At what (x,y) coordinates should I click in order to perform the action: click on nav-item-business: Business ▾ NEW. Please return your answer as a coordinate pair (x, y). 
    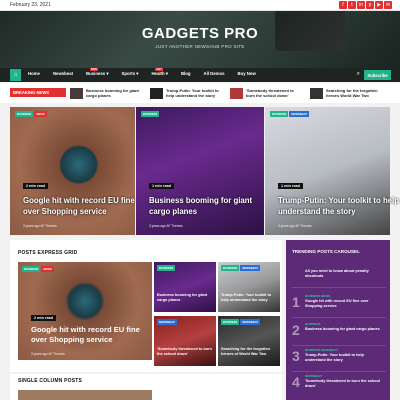
    Looking at the image, I should click on (97, 72).